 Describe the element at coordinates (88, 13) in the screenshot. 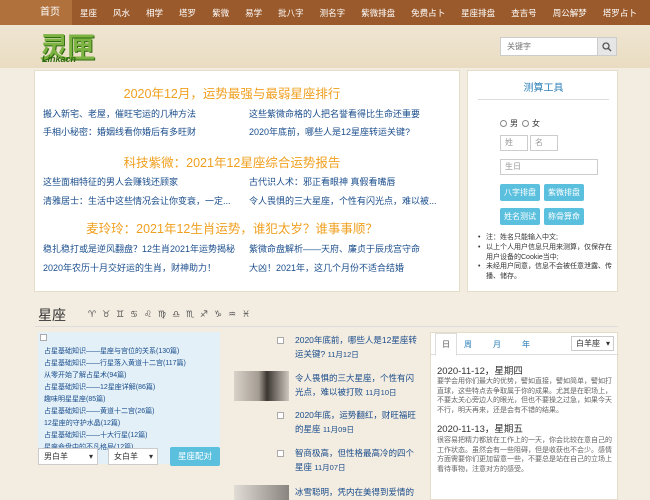

I see `nav-item-xingzuo: 星座` at that location.